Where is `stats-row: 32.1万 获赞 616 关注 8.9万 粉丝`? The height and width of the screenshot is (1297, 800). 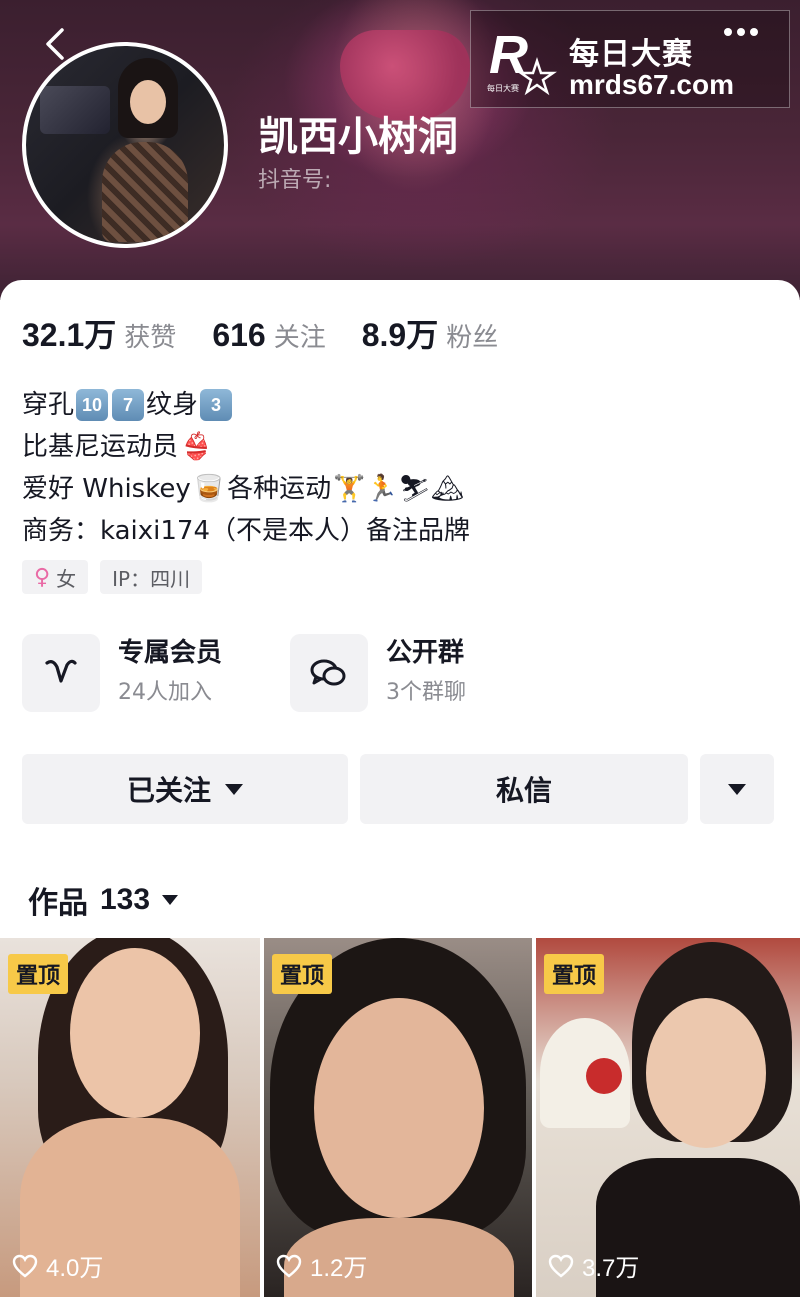 stats-row: 32.1万 获赞 616 关注 8.9万 粉丝 is located at coordinates (278, 333).